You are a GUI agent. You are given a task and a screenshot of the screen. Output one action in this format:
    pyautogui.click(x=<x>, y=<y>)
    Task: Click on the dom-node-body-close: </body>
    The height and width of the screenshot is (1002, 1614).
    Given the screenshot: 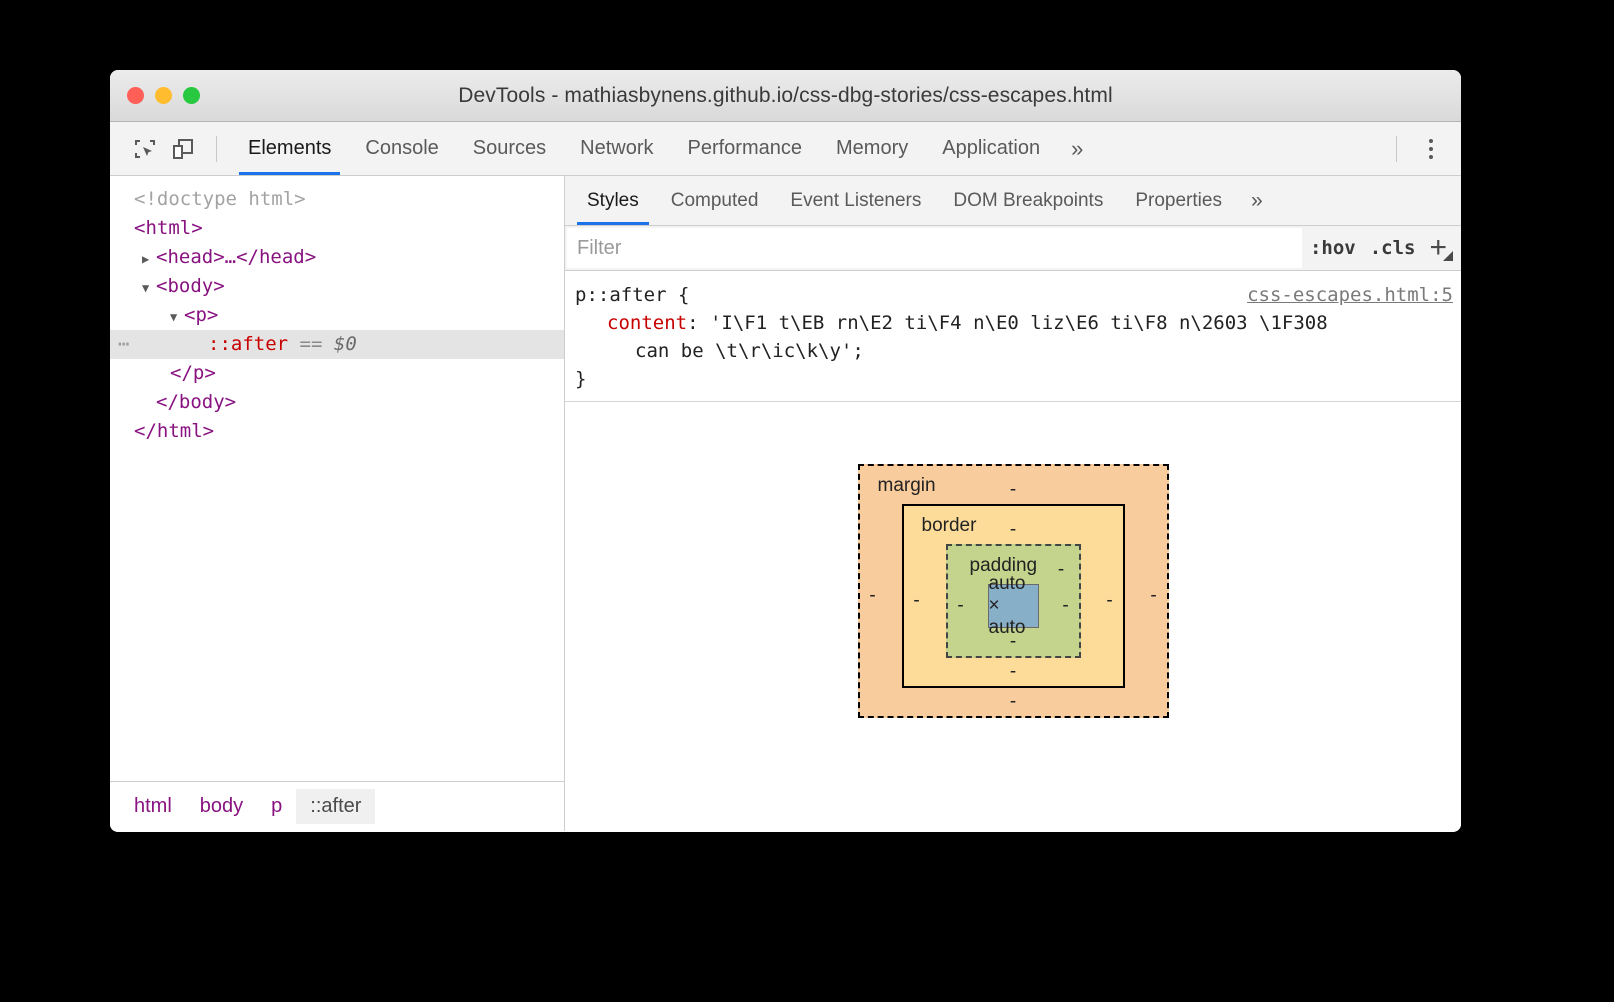 What is the action you would take?
    pyautogui.click(x=337, y=402)
    